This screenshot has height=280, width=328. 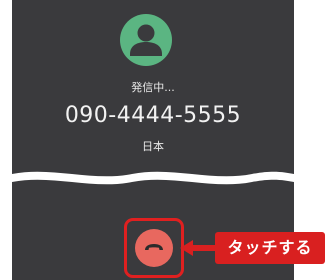 I want to click on torn-divider, so click(x=153, y=178).